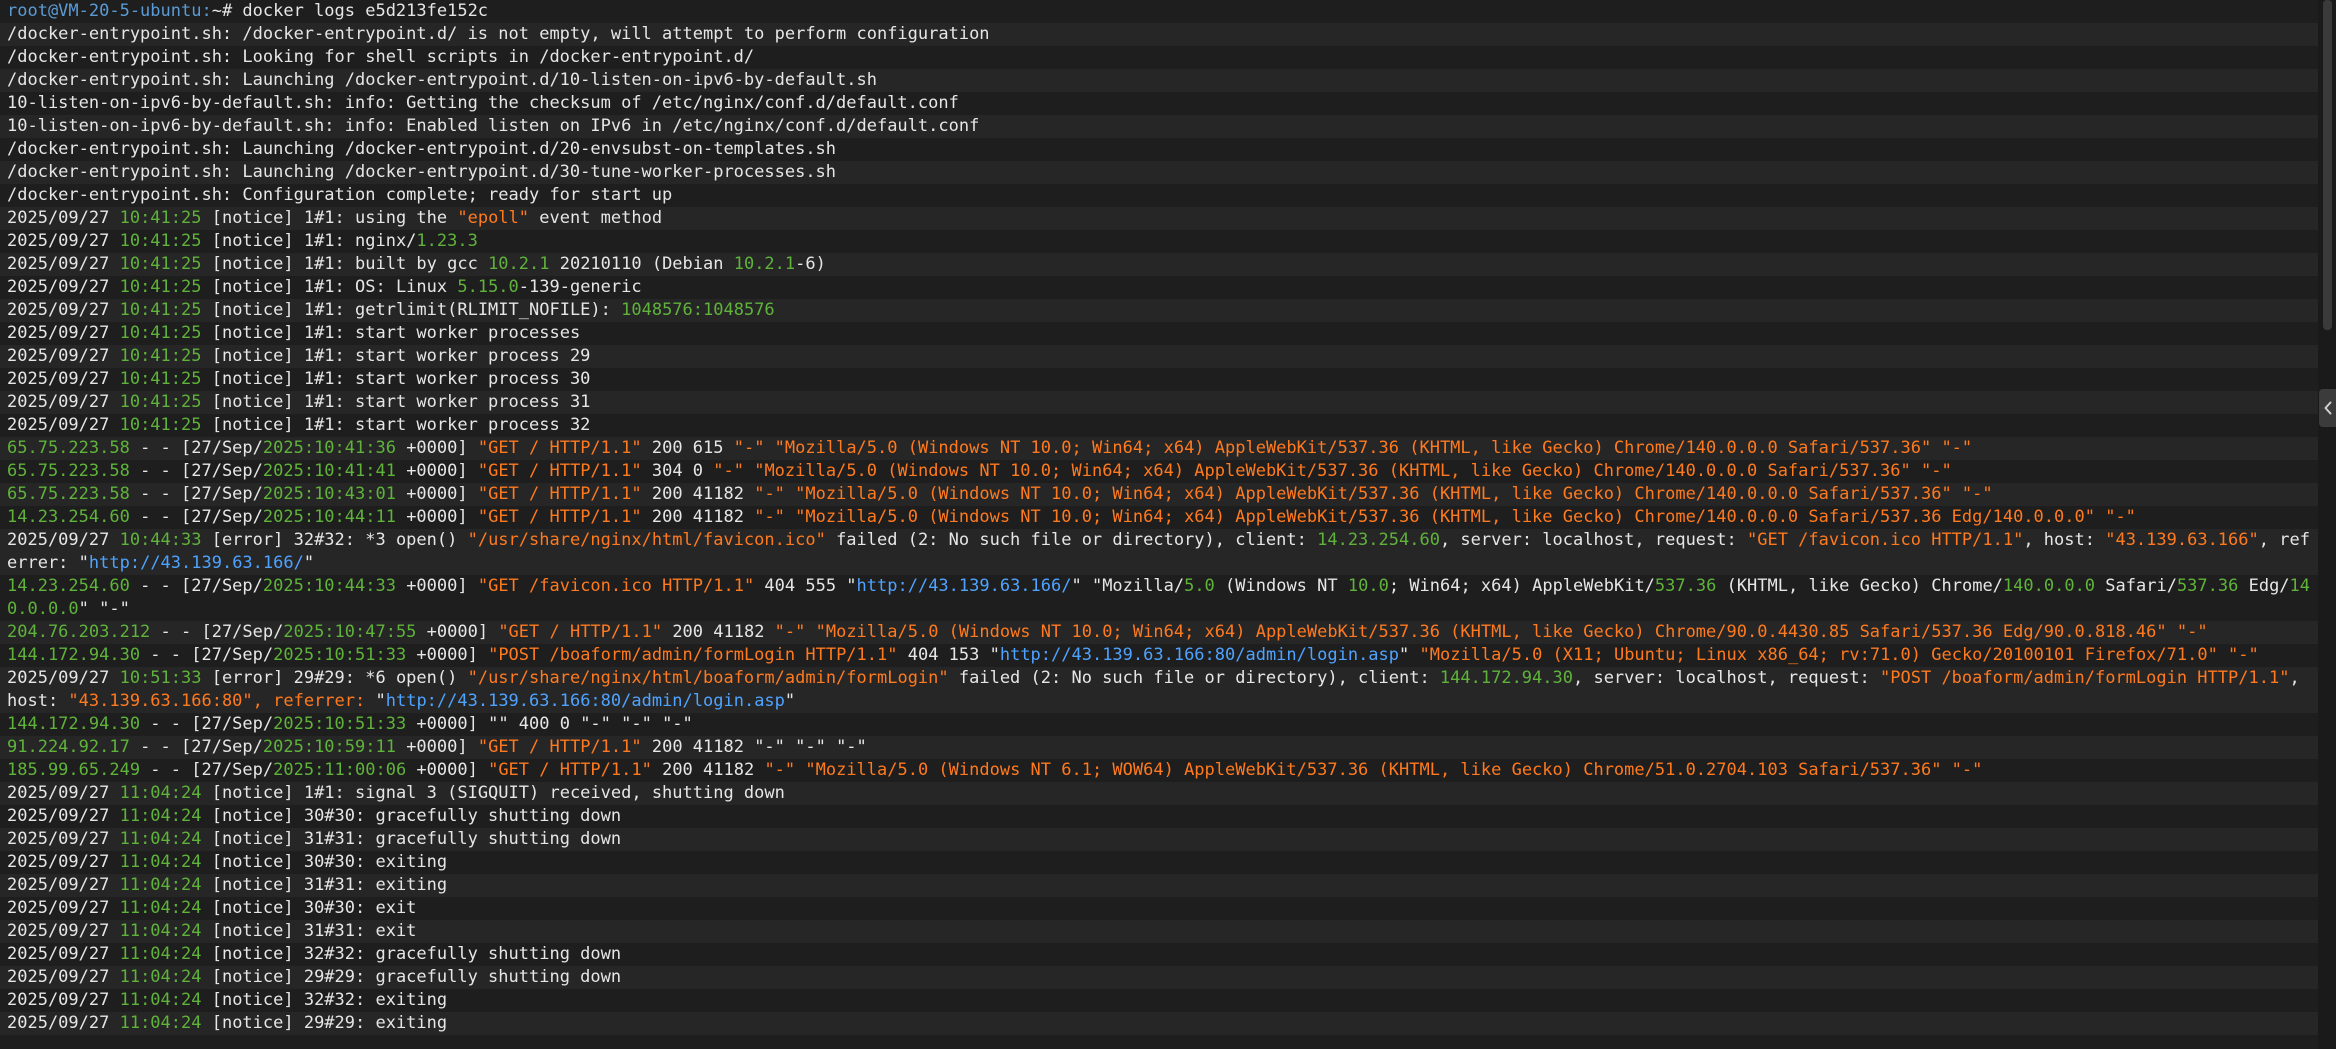 Image resolution: width=2336 pixels, height=1049 pixels. What do you see at coordinates (2327, 524) in the screenshot?
I see `vertical-scrollbar` at bounding box center [2327, 524].